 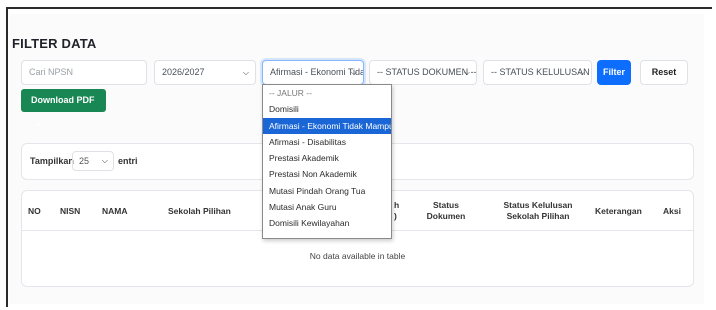 What do you see at coordinates (327, 223) in the screenshot?
I see `jalur-option: Domisili Kewilayahan` at bounding box center [327, 223].